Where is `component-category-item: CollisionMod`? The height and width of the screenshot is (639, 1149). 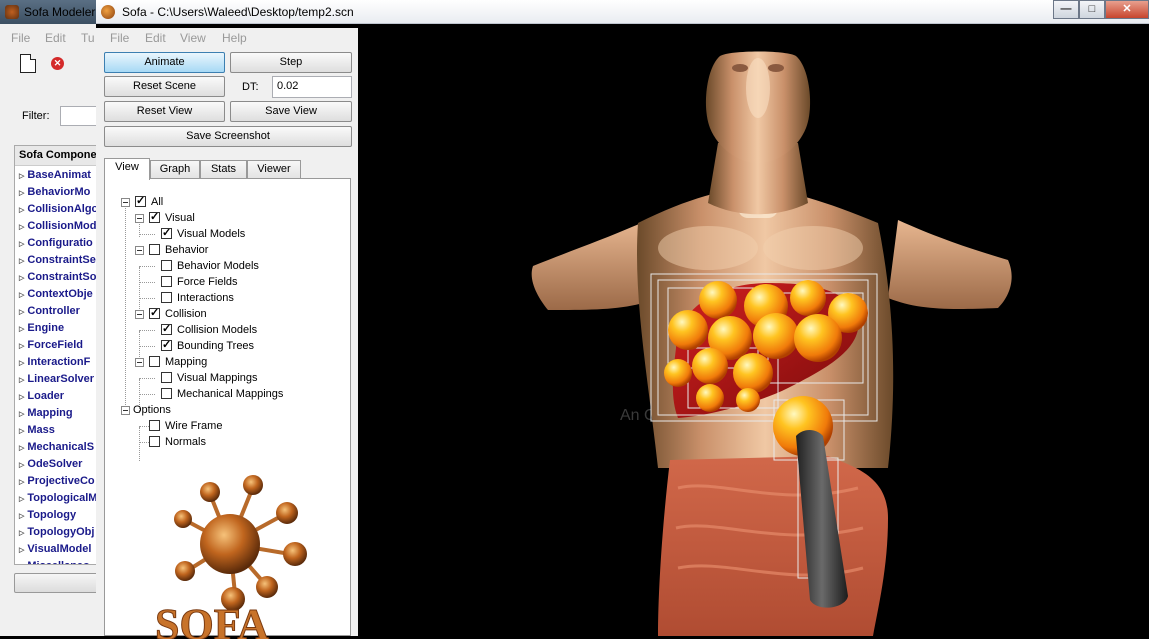 component-category-item: CollisionMod is located at coordinates (56, 226).